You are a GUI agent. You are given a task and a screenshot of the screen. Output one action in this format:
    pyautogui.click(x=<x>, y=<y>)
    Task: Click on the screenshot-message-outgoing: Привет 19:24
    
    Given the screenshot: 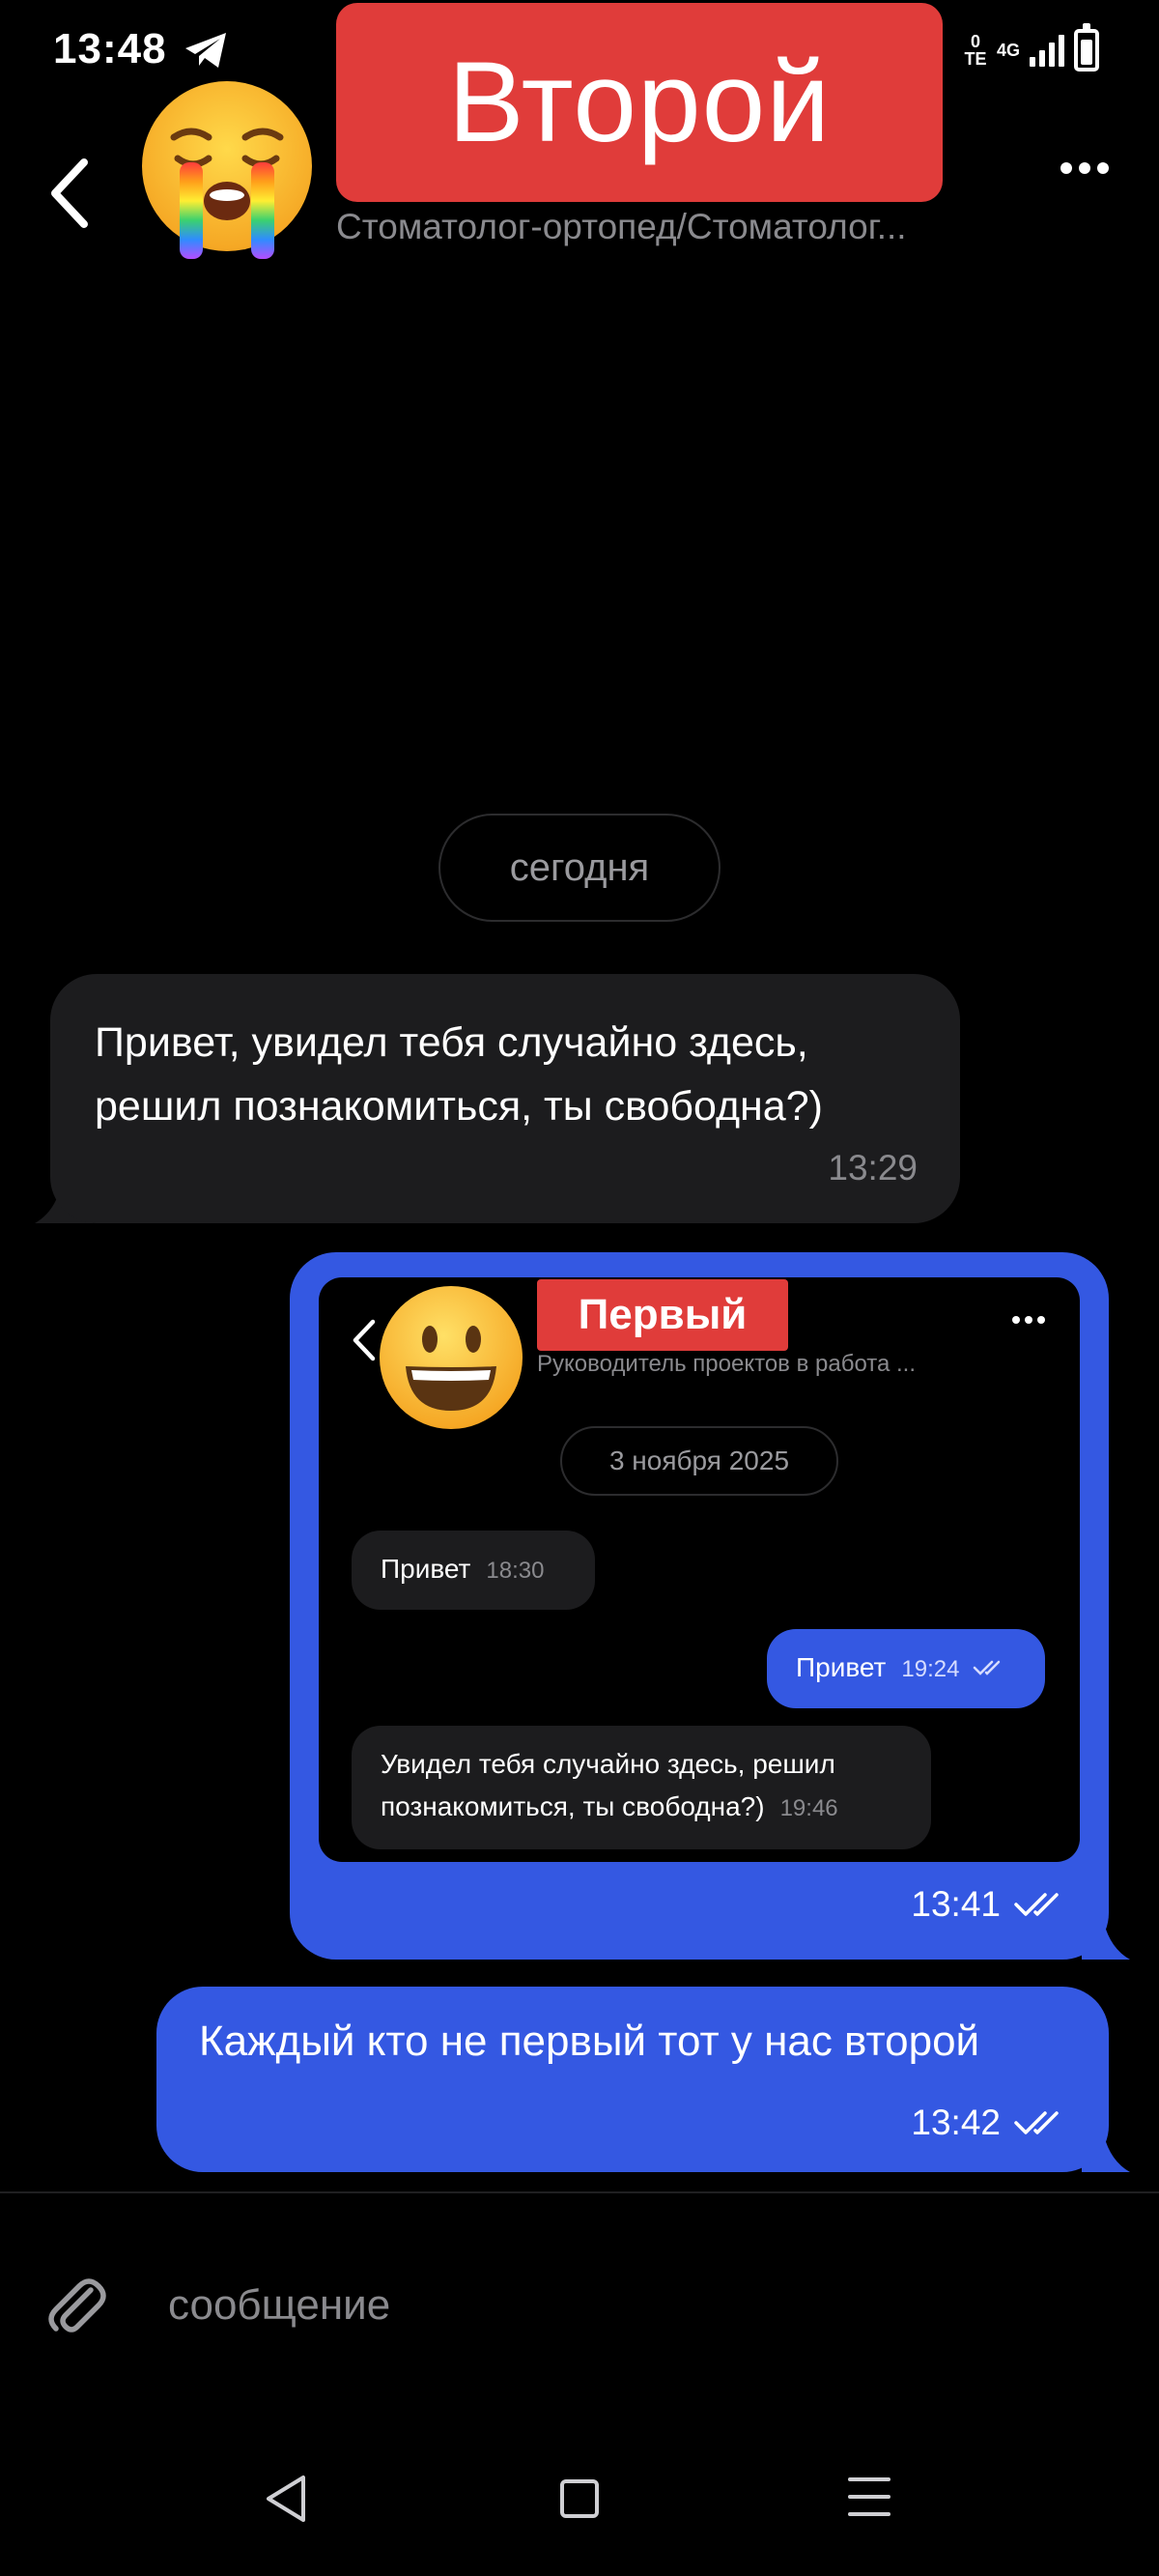 What is the action you would take?
    pyautogui.click(x=906, y=1669)
    